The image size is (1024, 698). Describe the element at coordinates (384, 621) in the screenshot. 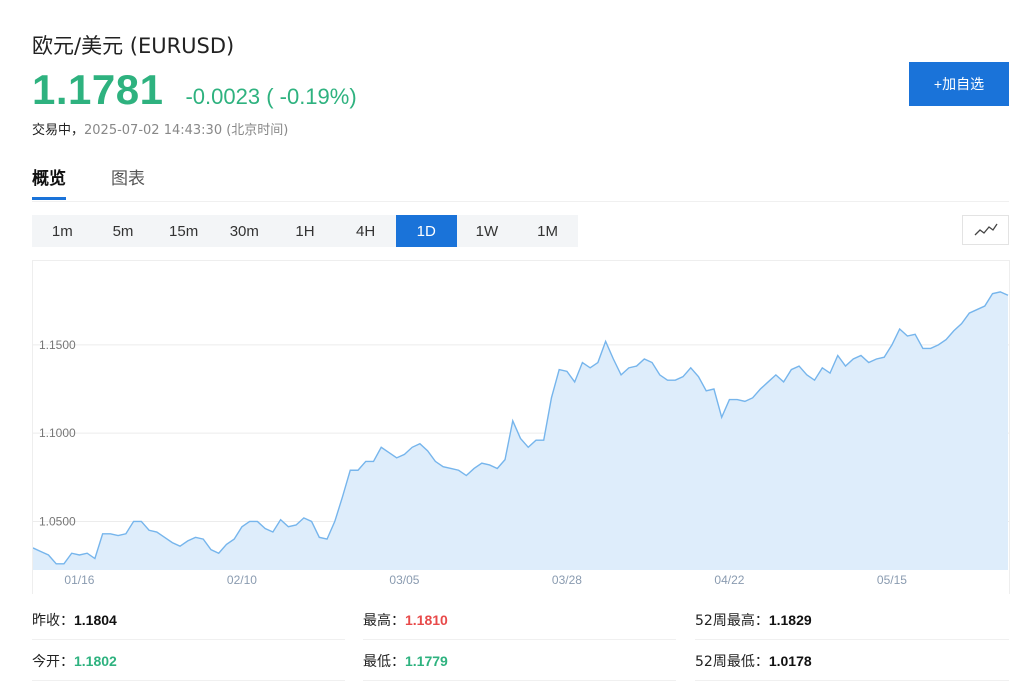

I see `high-label: 最高：` at that location.